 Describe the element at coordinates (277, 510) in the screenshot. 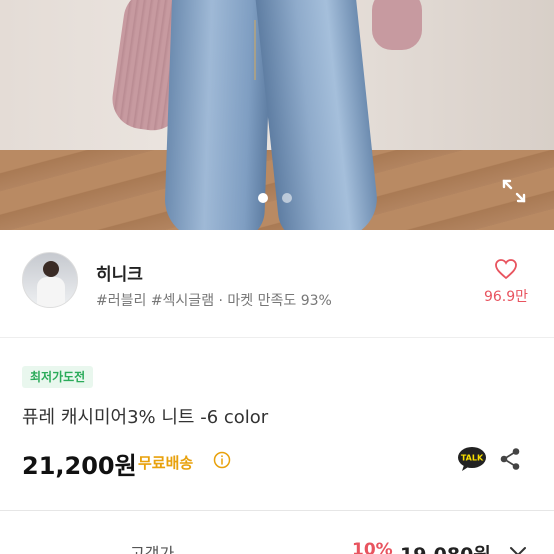

I see `section-divider` at that location.